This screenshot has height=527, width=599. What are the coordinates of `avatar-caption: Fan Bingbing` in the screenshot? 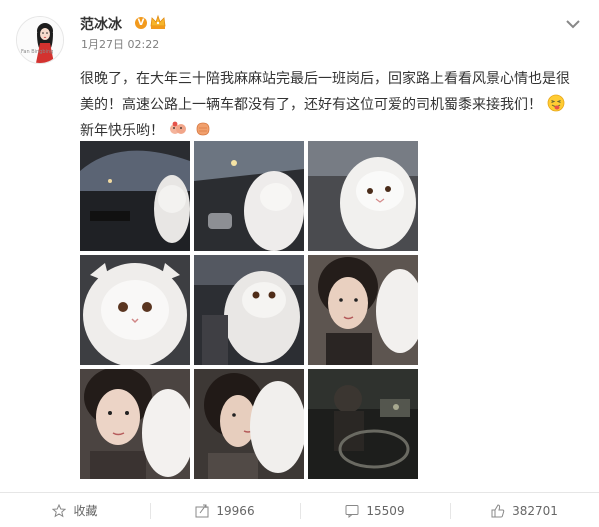 It's located at (37, 52).